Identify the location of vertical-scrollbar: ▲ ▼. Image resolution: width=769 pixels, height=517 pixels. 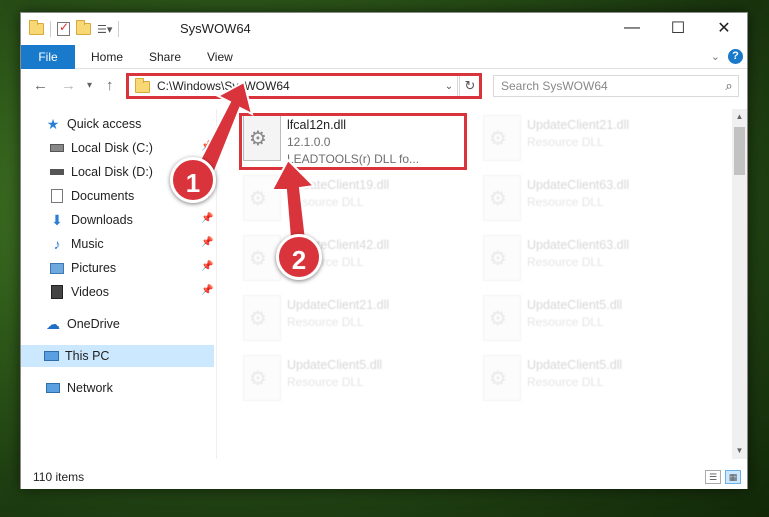
(739, 284).